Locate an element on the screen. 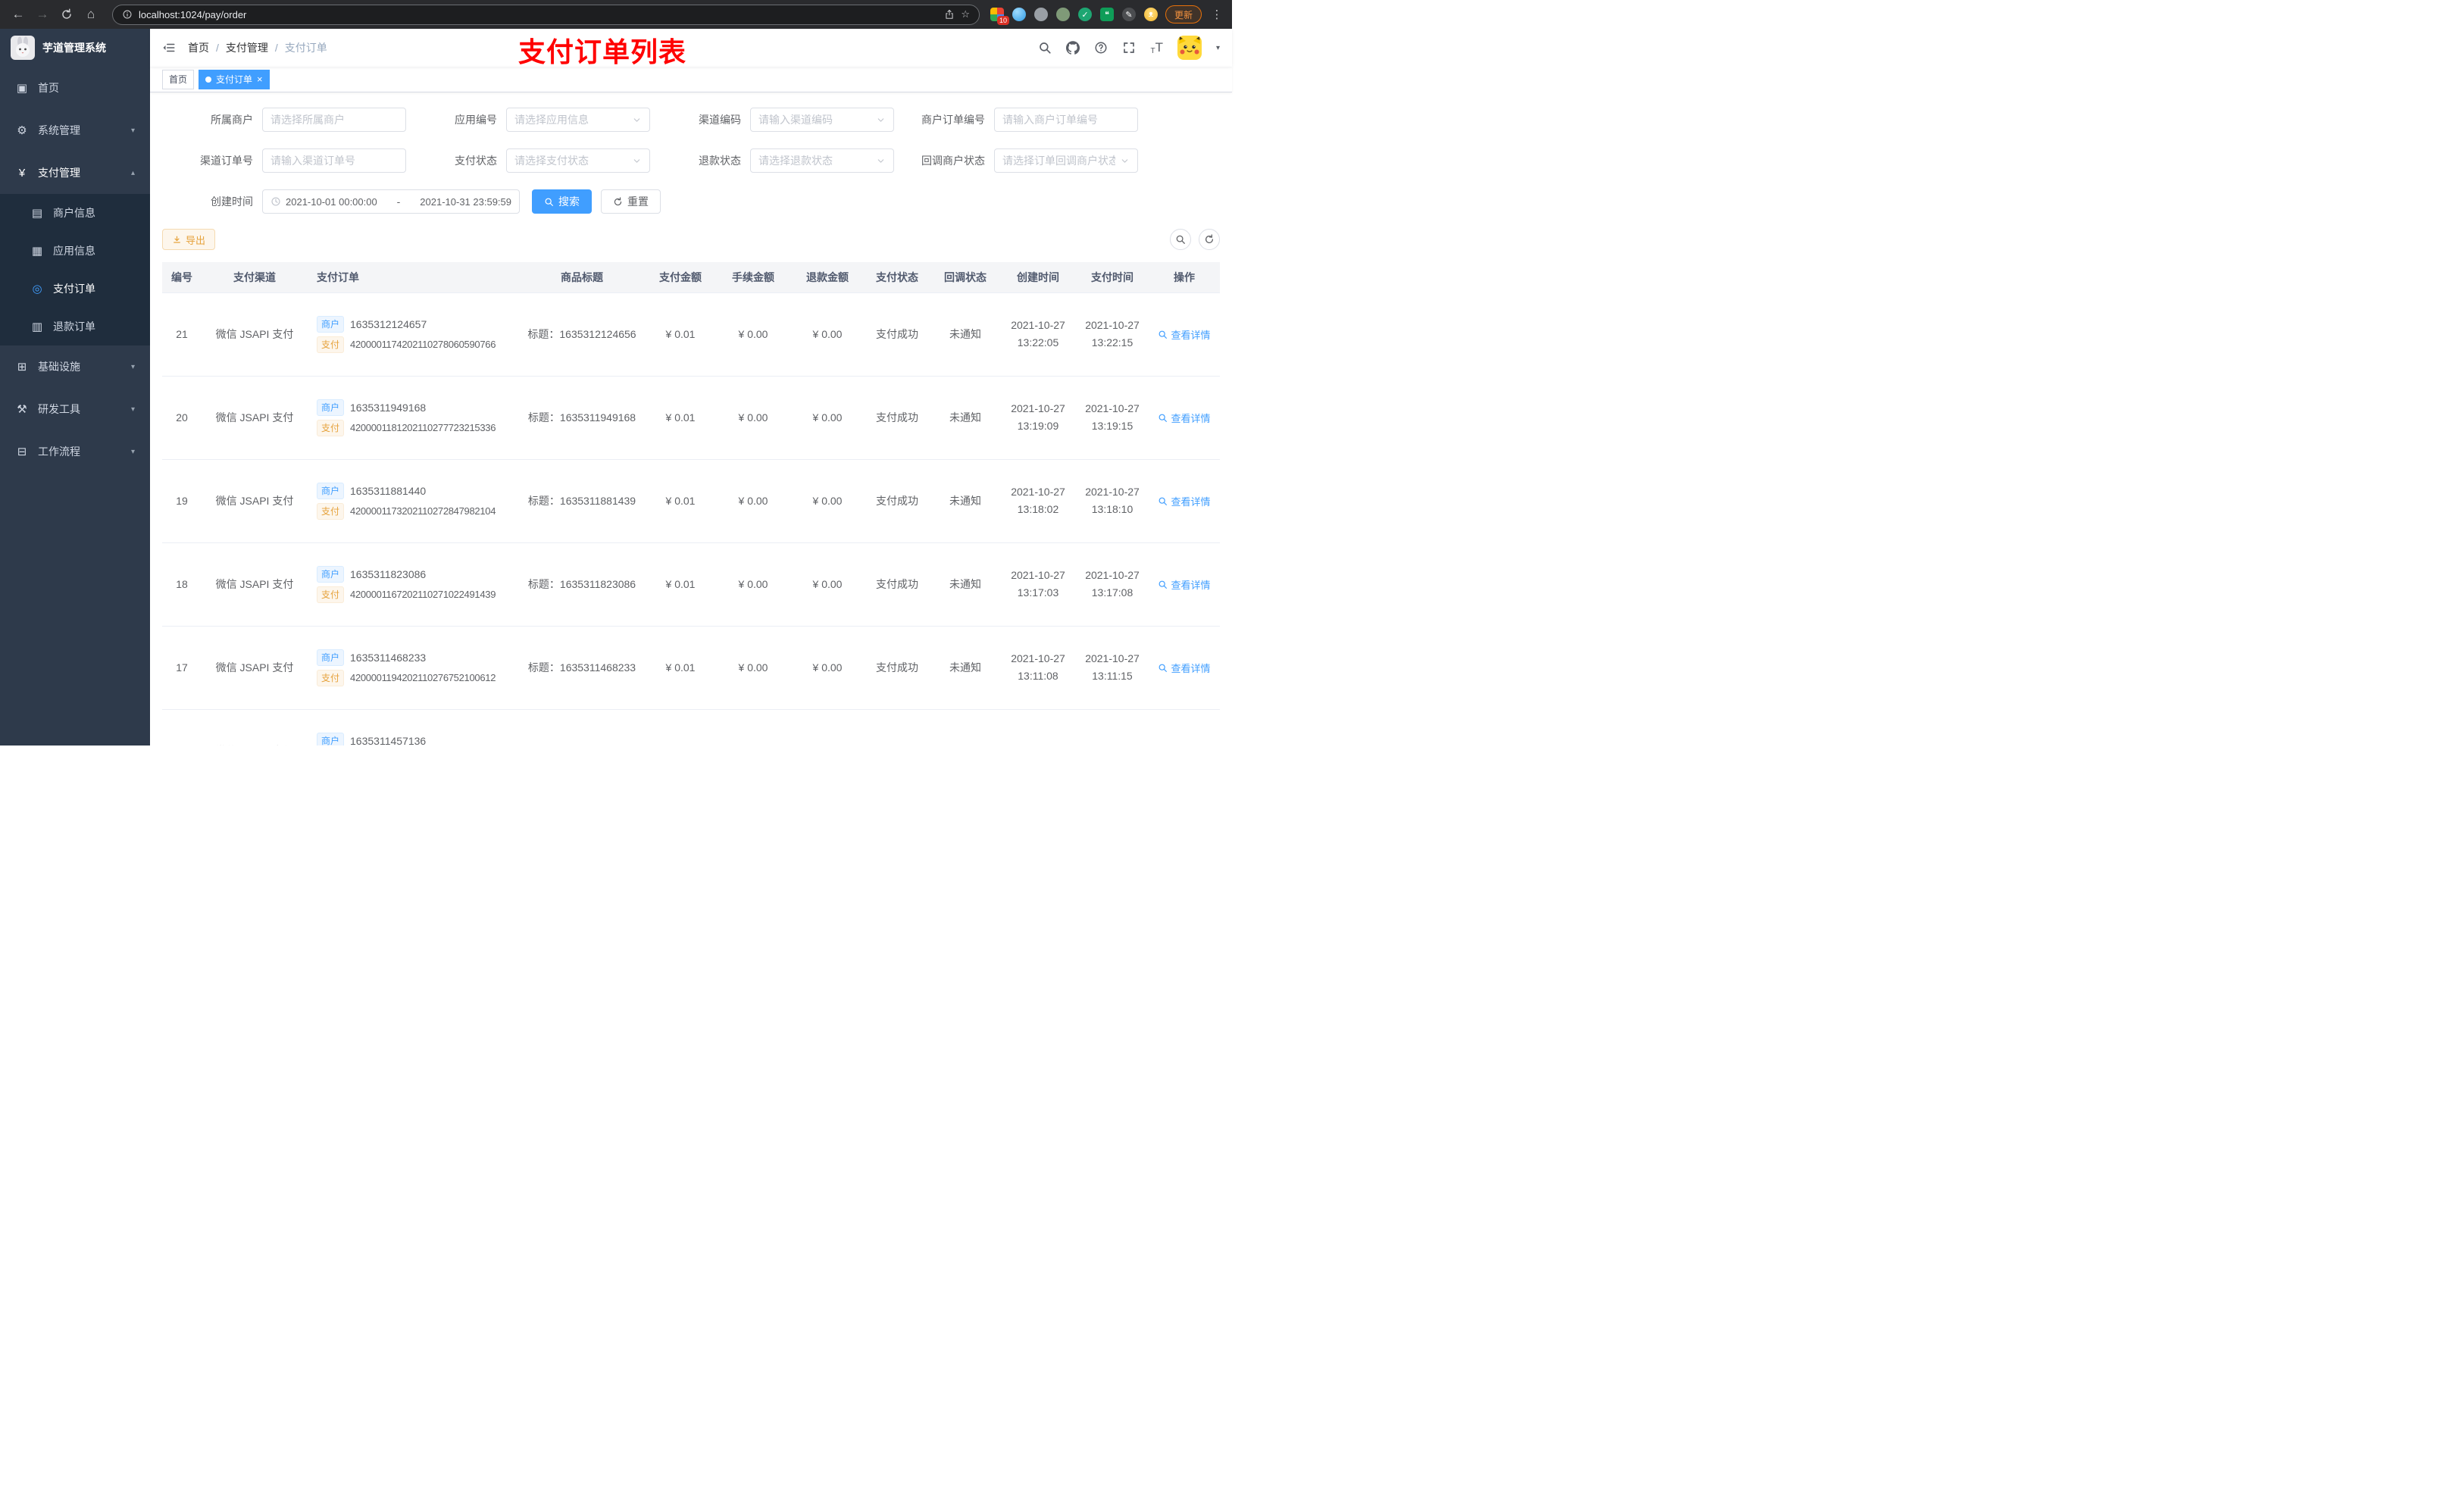 Image resolution: width=2464 pixels, height=1491 pixels. merchant-order-line: 商户 1635311457136 is located at coordinates (415, 739).